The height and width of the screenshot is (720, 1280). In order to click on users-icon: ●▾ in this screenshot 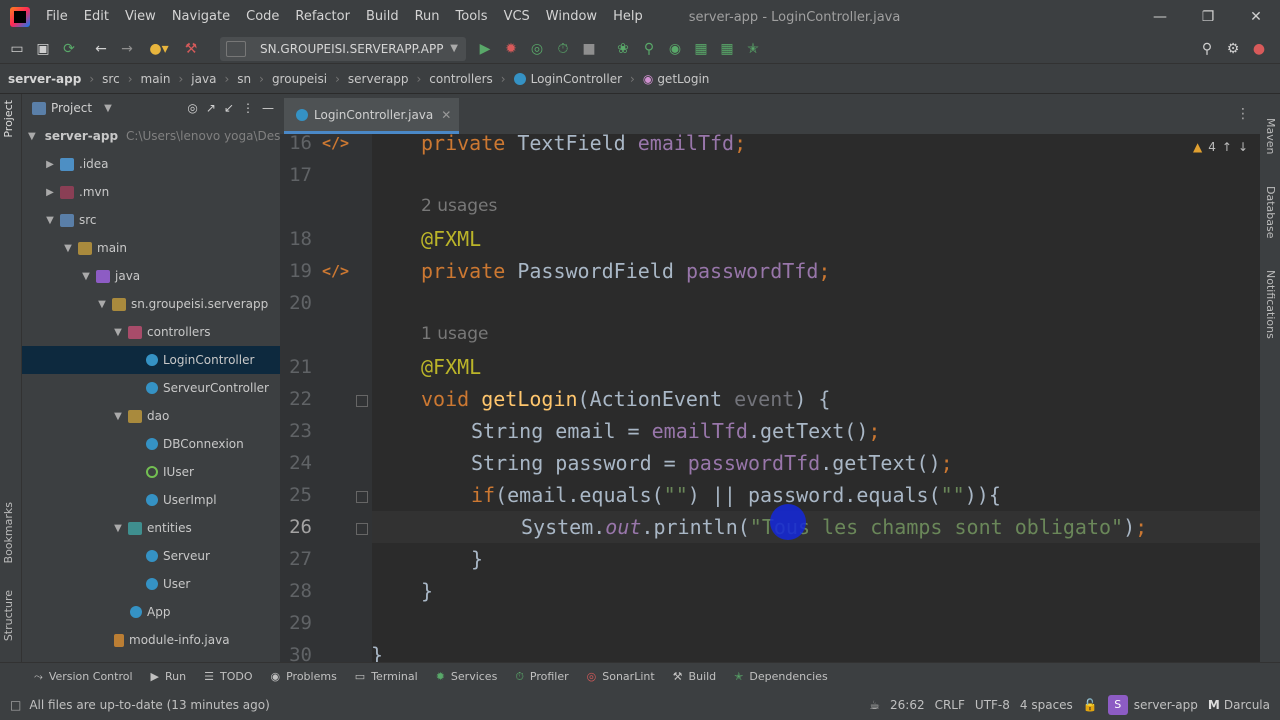, I will do `click(159, 49)`.